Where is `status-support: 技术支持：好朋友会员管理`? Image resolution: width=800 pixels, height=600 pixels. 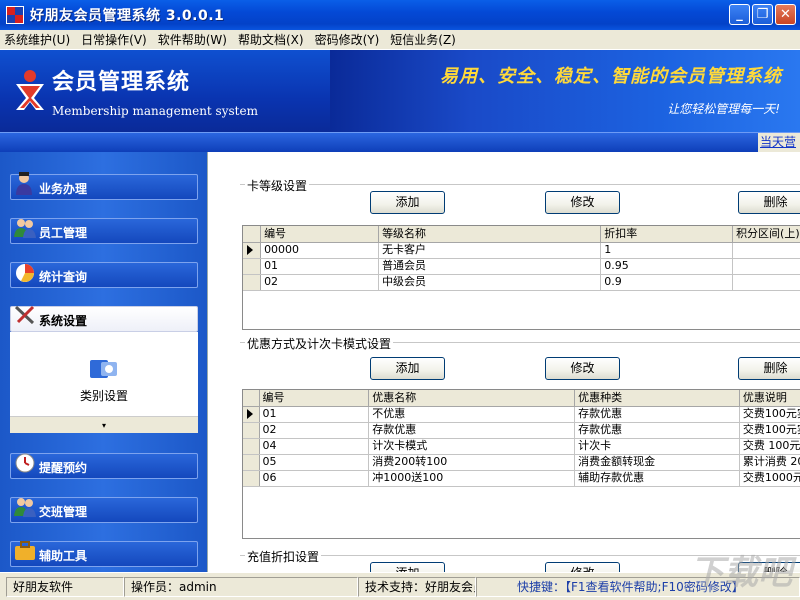 status-support: 技术支持：好朋友会员管理 is located at coordinates (417, 587).